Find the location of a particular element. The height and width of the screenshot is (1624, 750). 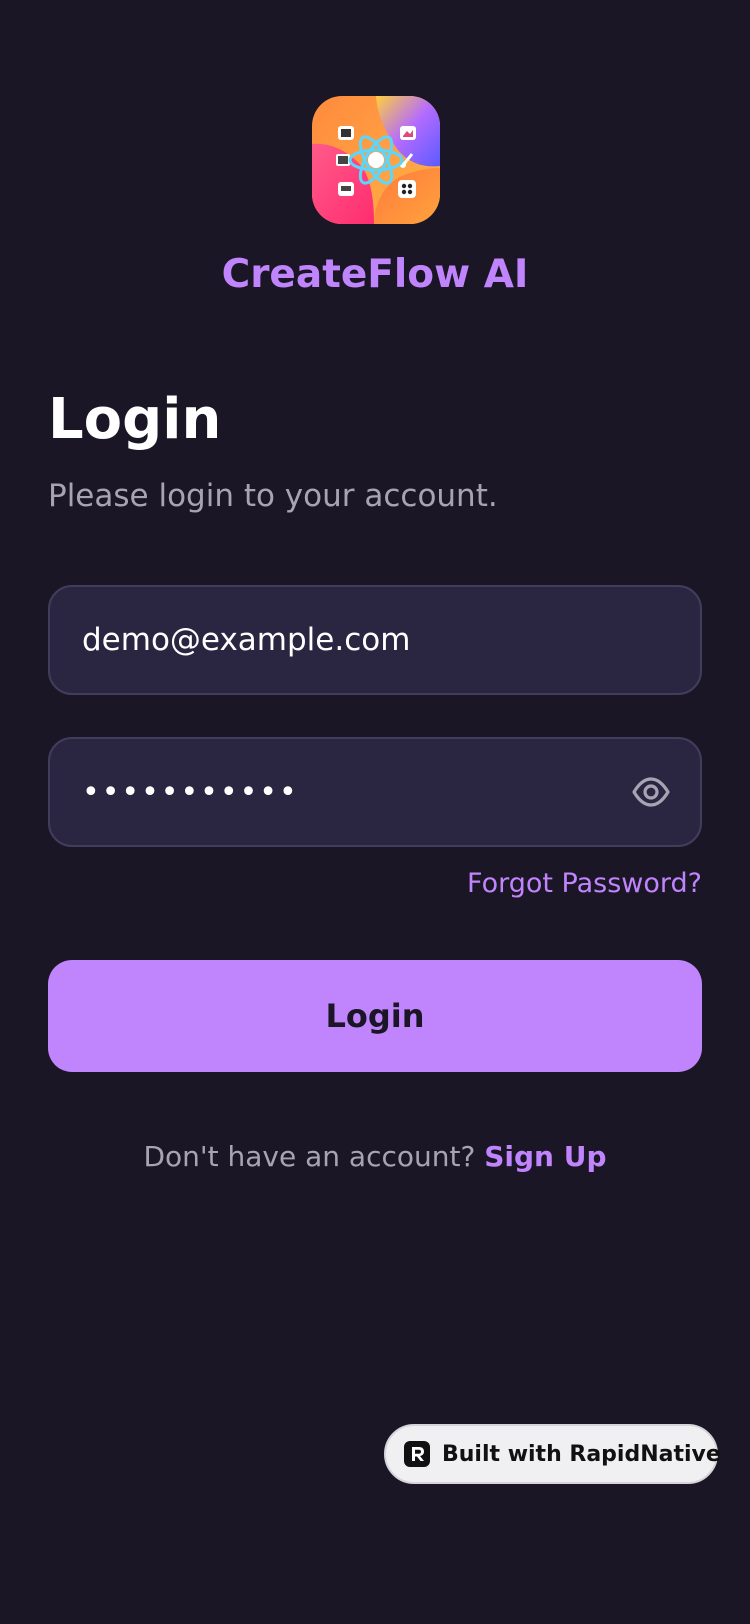

password-field-container is located at coordinates (375, 792).